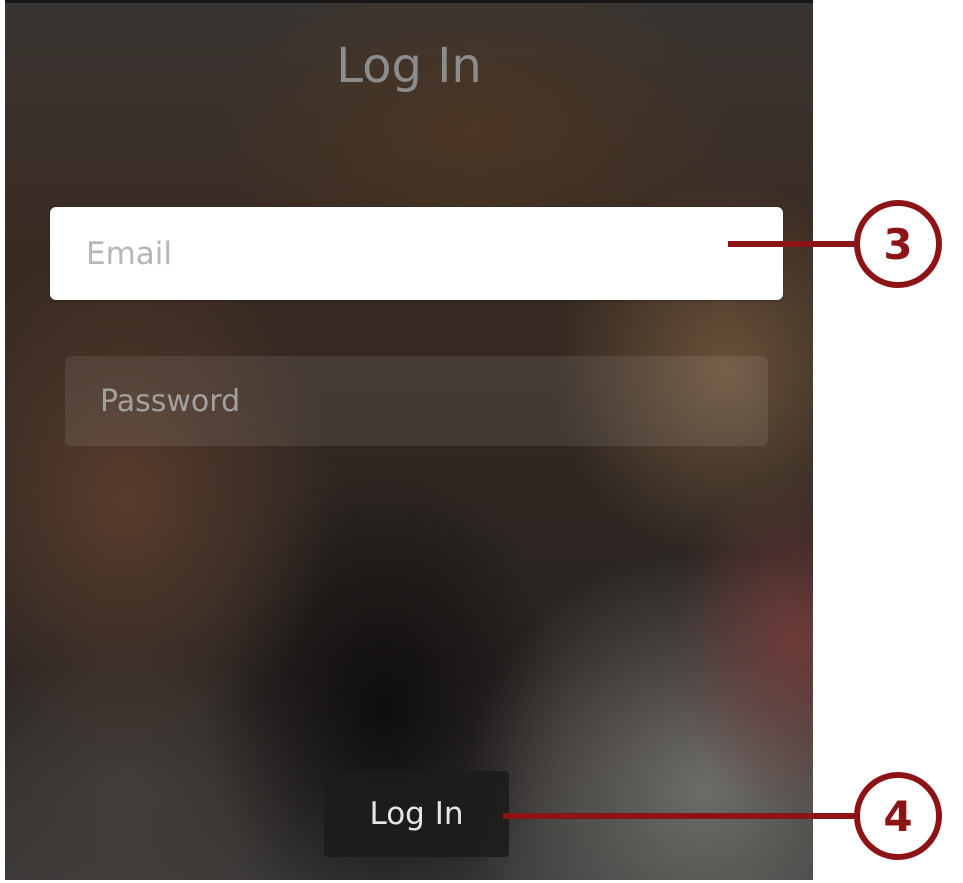 This screenshot has height=883, width=963. Describe the element at coordinates (792, 244) in the screenshot. I see `callout-3-line` at that location.